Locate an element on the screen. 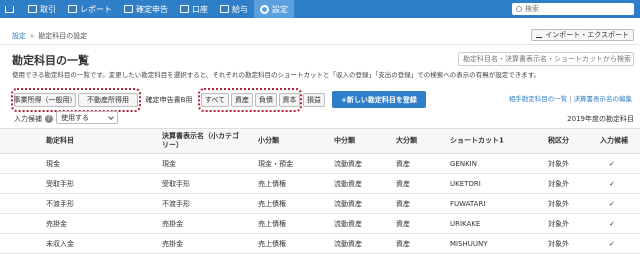 This screenshot has height=254, width=640. download-icon is located at coordinates (539, 35).